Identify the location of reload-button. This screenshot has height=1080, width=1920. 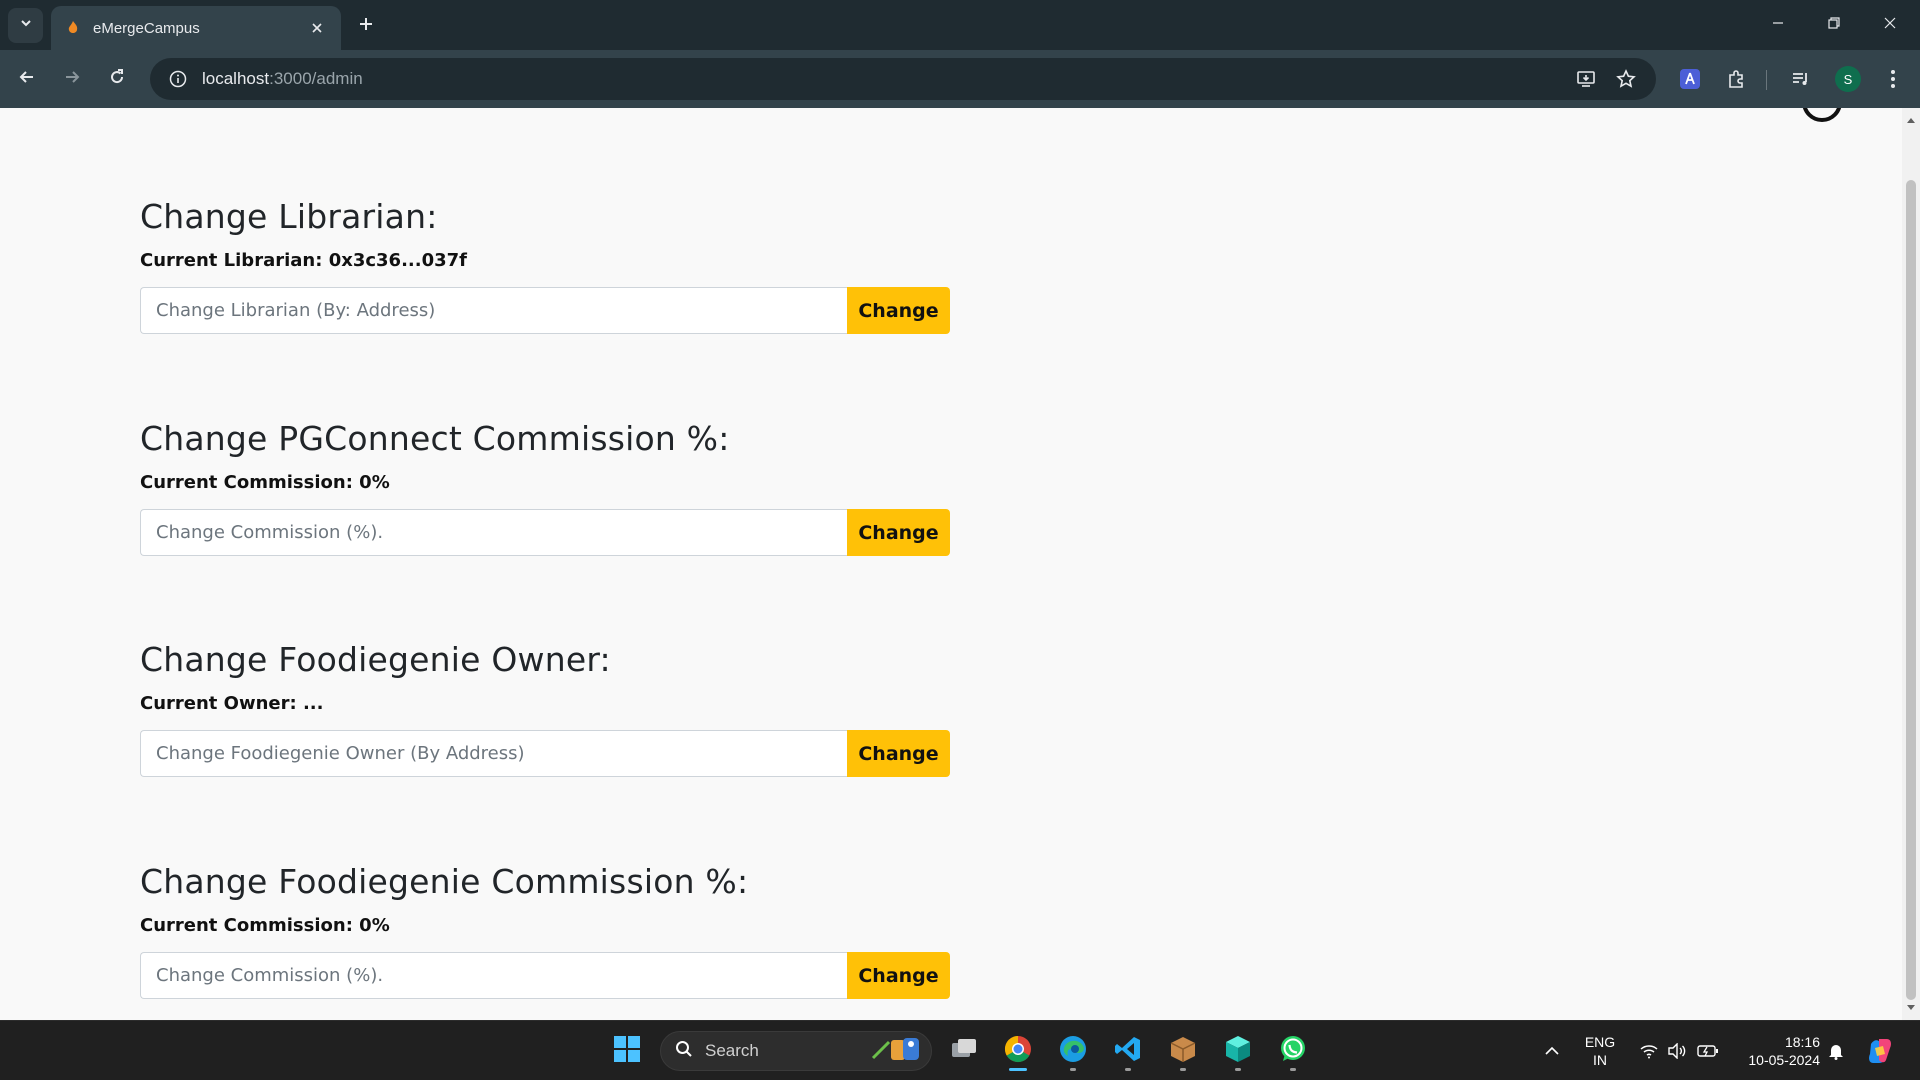
(117, 79).